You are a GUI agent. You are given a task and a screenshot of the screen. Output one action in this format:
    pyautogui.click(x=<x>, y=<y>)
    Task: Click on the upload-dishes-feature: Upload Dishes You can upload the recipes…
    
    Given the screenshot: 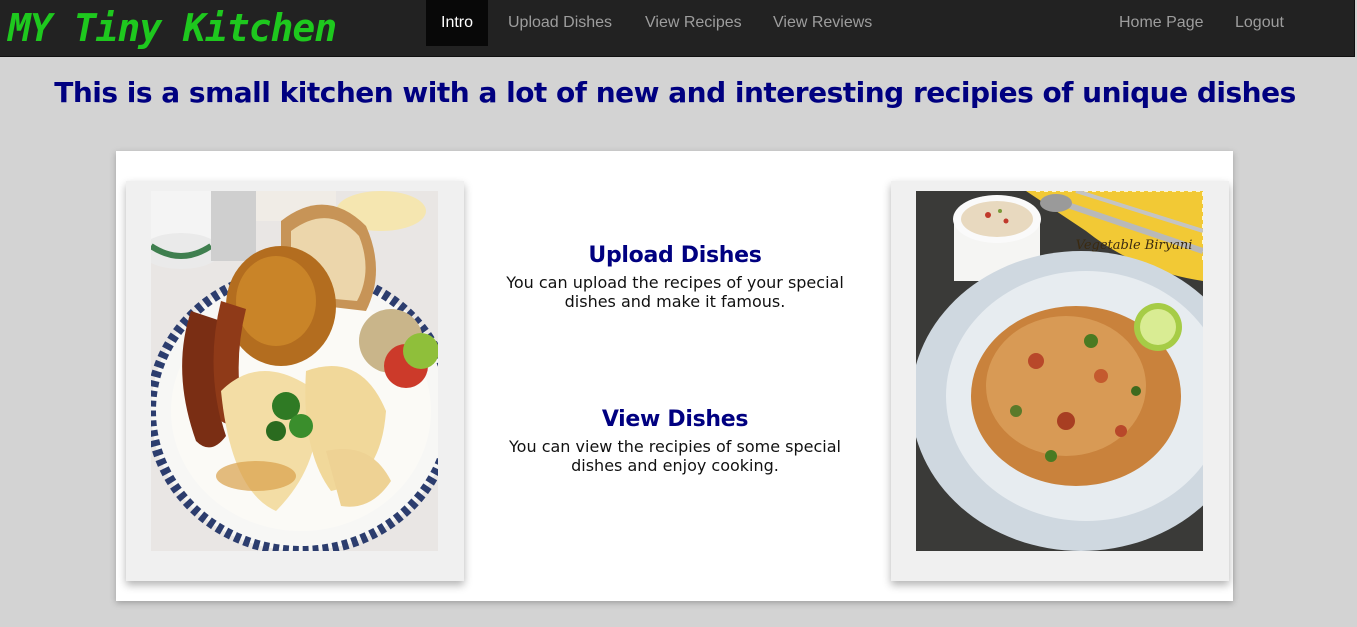 What is the action you would take?
    pyautogui.click(x=675, y=276)
    